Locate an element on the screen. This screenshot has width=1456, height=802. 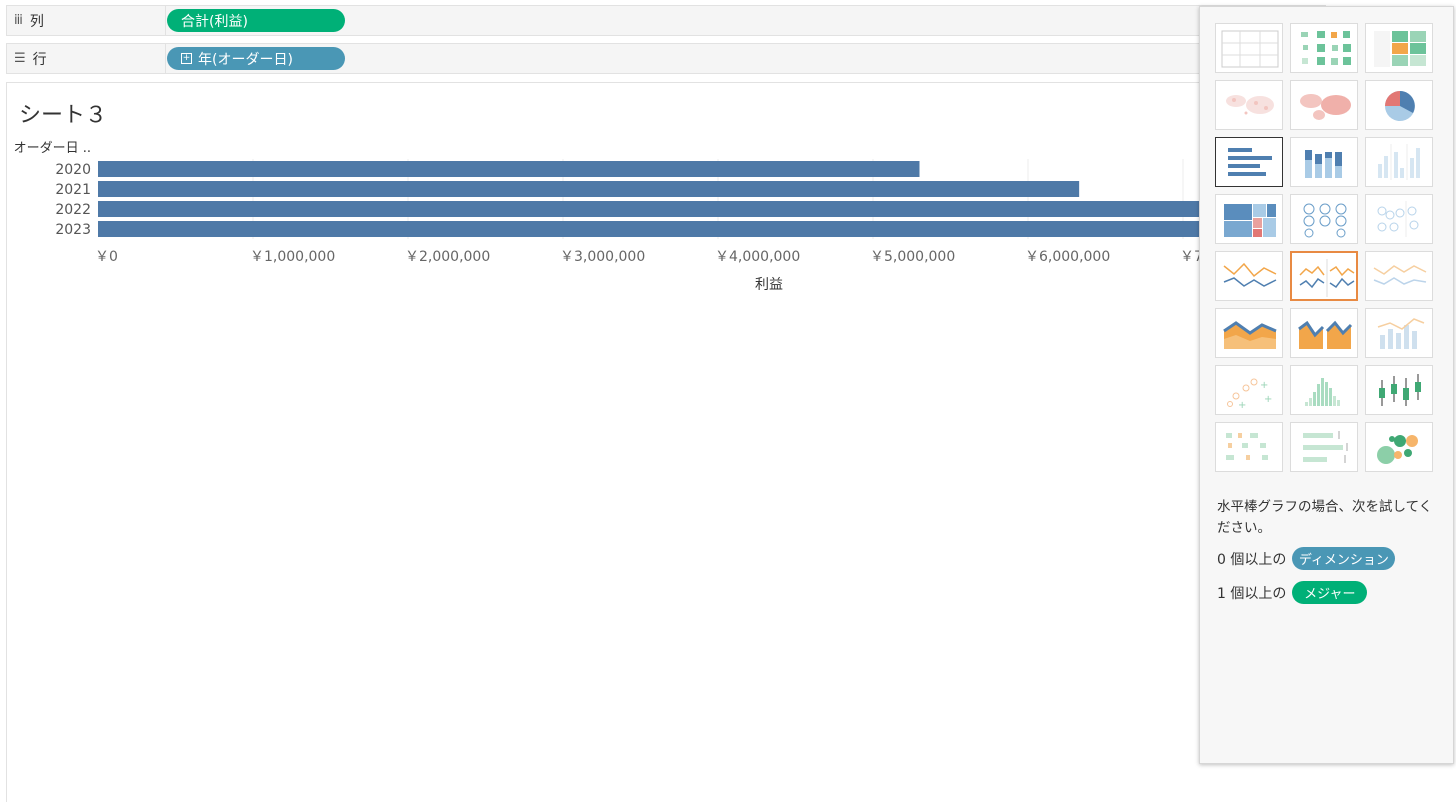
chart-type-horizontal-bars-icon is located at coordinates (1249, 162).